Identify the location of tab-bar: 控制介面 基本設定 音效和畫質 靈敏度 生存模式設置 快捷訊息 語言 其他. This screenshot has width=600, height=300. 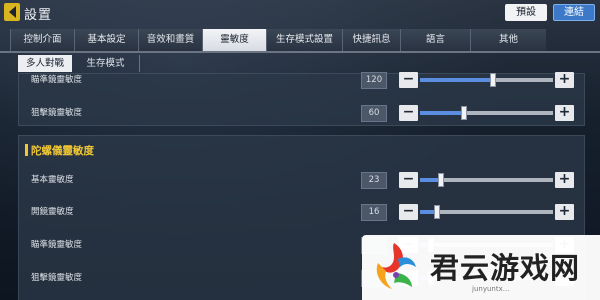
(278, 40).